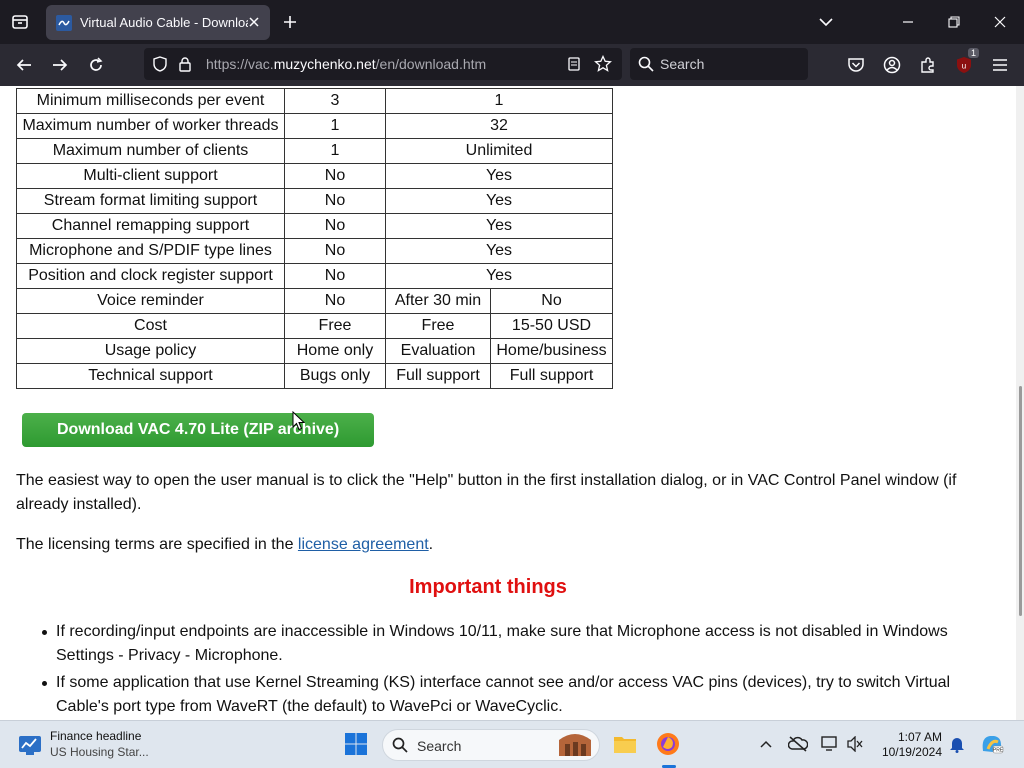 The height and width of the screenshot is (768, 1024). Describe the element at coordinates (603, 66) in the screenshot. I see `bookmark-star-icon` at that location.